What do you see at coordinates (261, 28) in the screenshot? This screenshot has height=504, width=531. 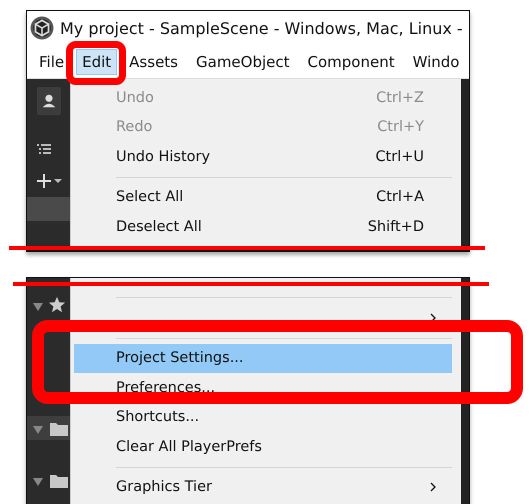 I see `window-title: My project - SampleScene - Windows, Mac, Linux -` at bounding box center [261, 28].